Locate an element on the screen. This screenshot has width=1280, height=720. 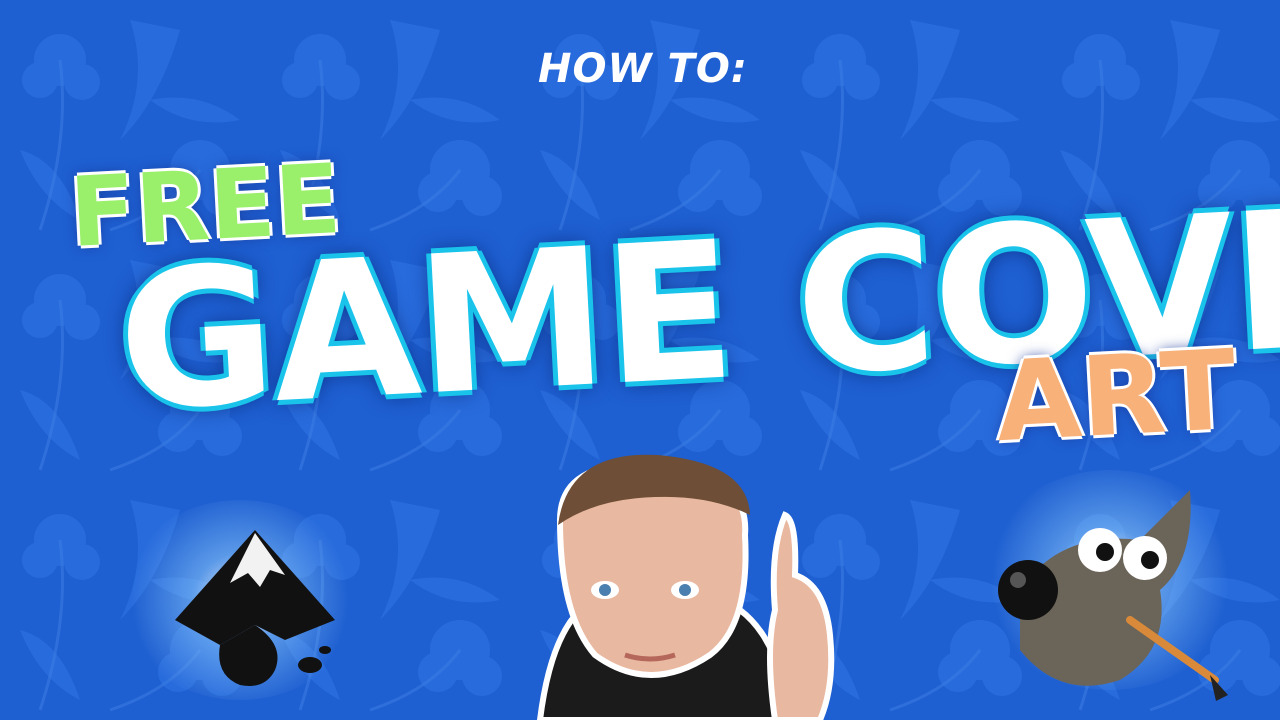
title-art: ART is located at coordinates (1116, 396).